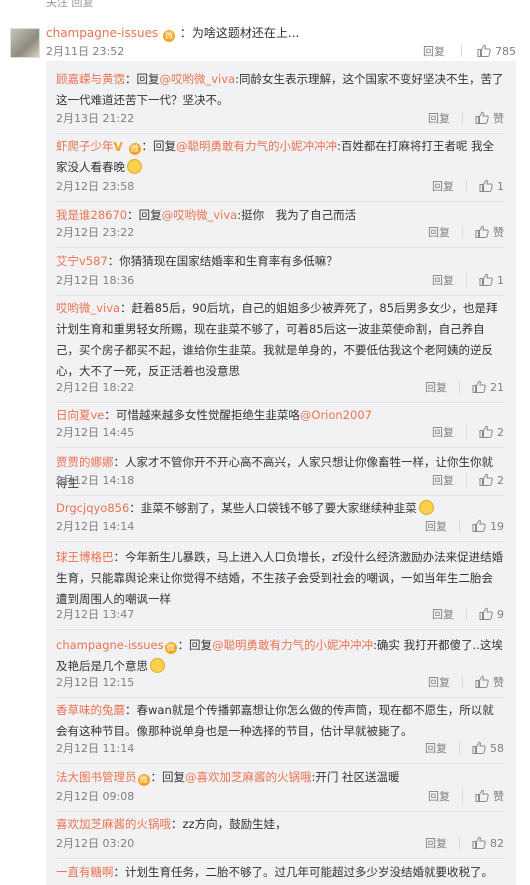 This screenshot has width=530, height=885. I want to click on username-link: 顾嘉嵘与黄霑, so click(90, 79).